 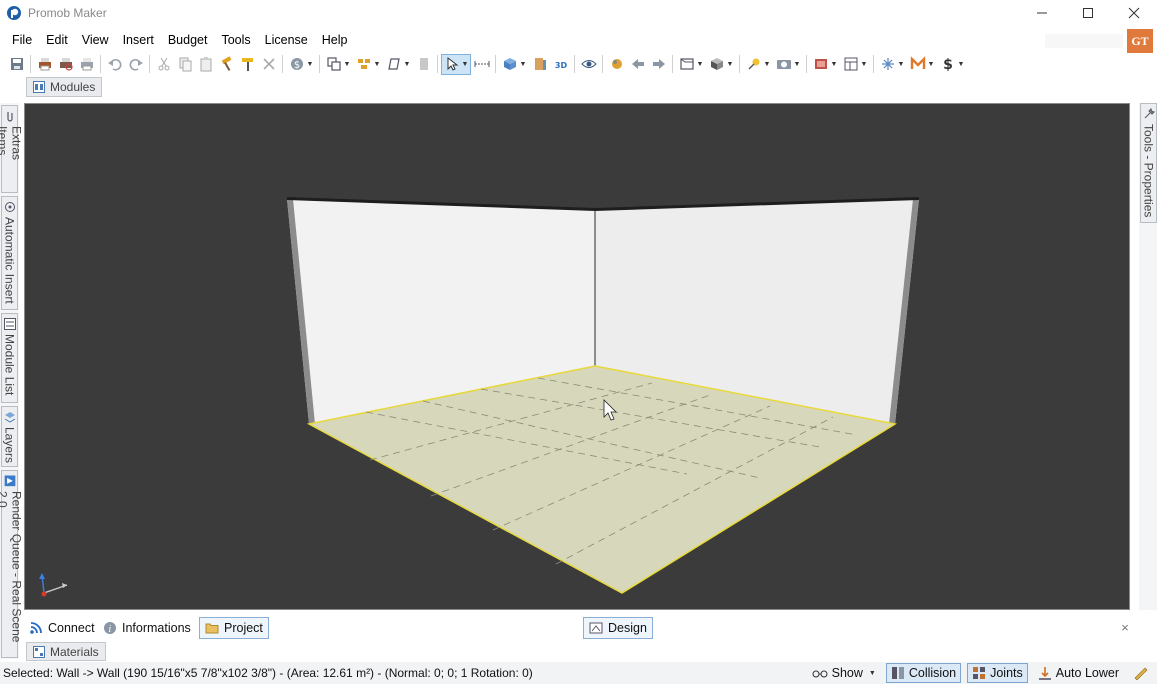 What do you see at coordinates (1140, 41) in the screenshot?
I see `user-avatar: GT` at bounding box center [1140, 41].